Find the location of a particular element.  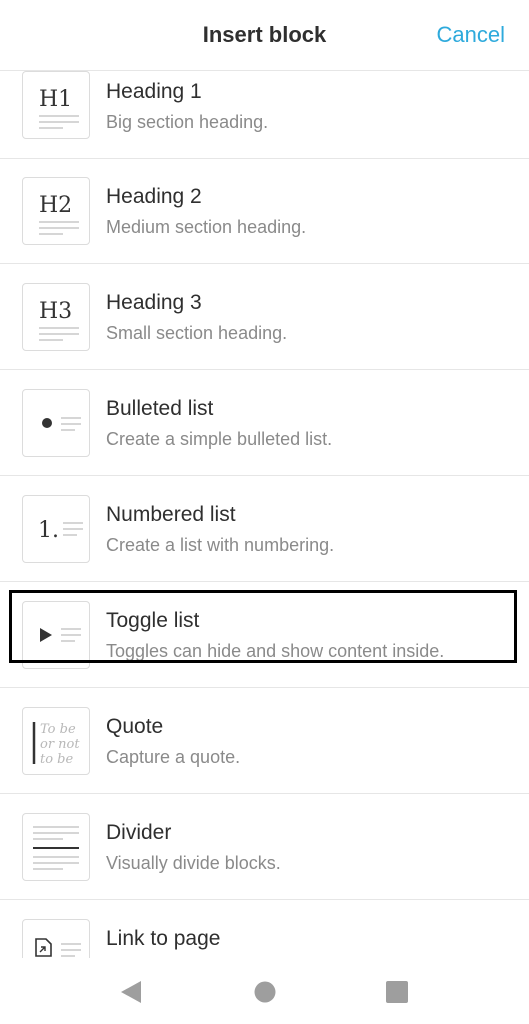

heading-1-glyph: H1 is located at coordinates (55, 99).